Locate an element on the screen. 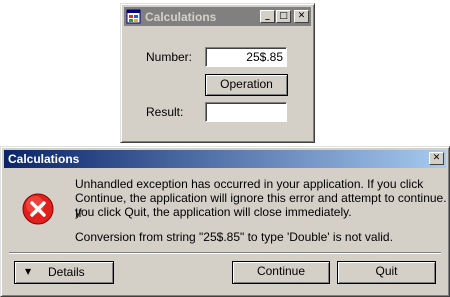 This screenshot has height=297, width=450. dialog-divider is located at coordinates (225, 253).